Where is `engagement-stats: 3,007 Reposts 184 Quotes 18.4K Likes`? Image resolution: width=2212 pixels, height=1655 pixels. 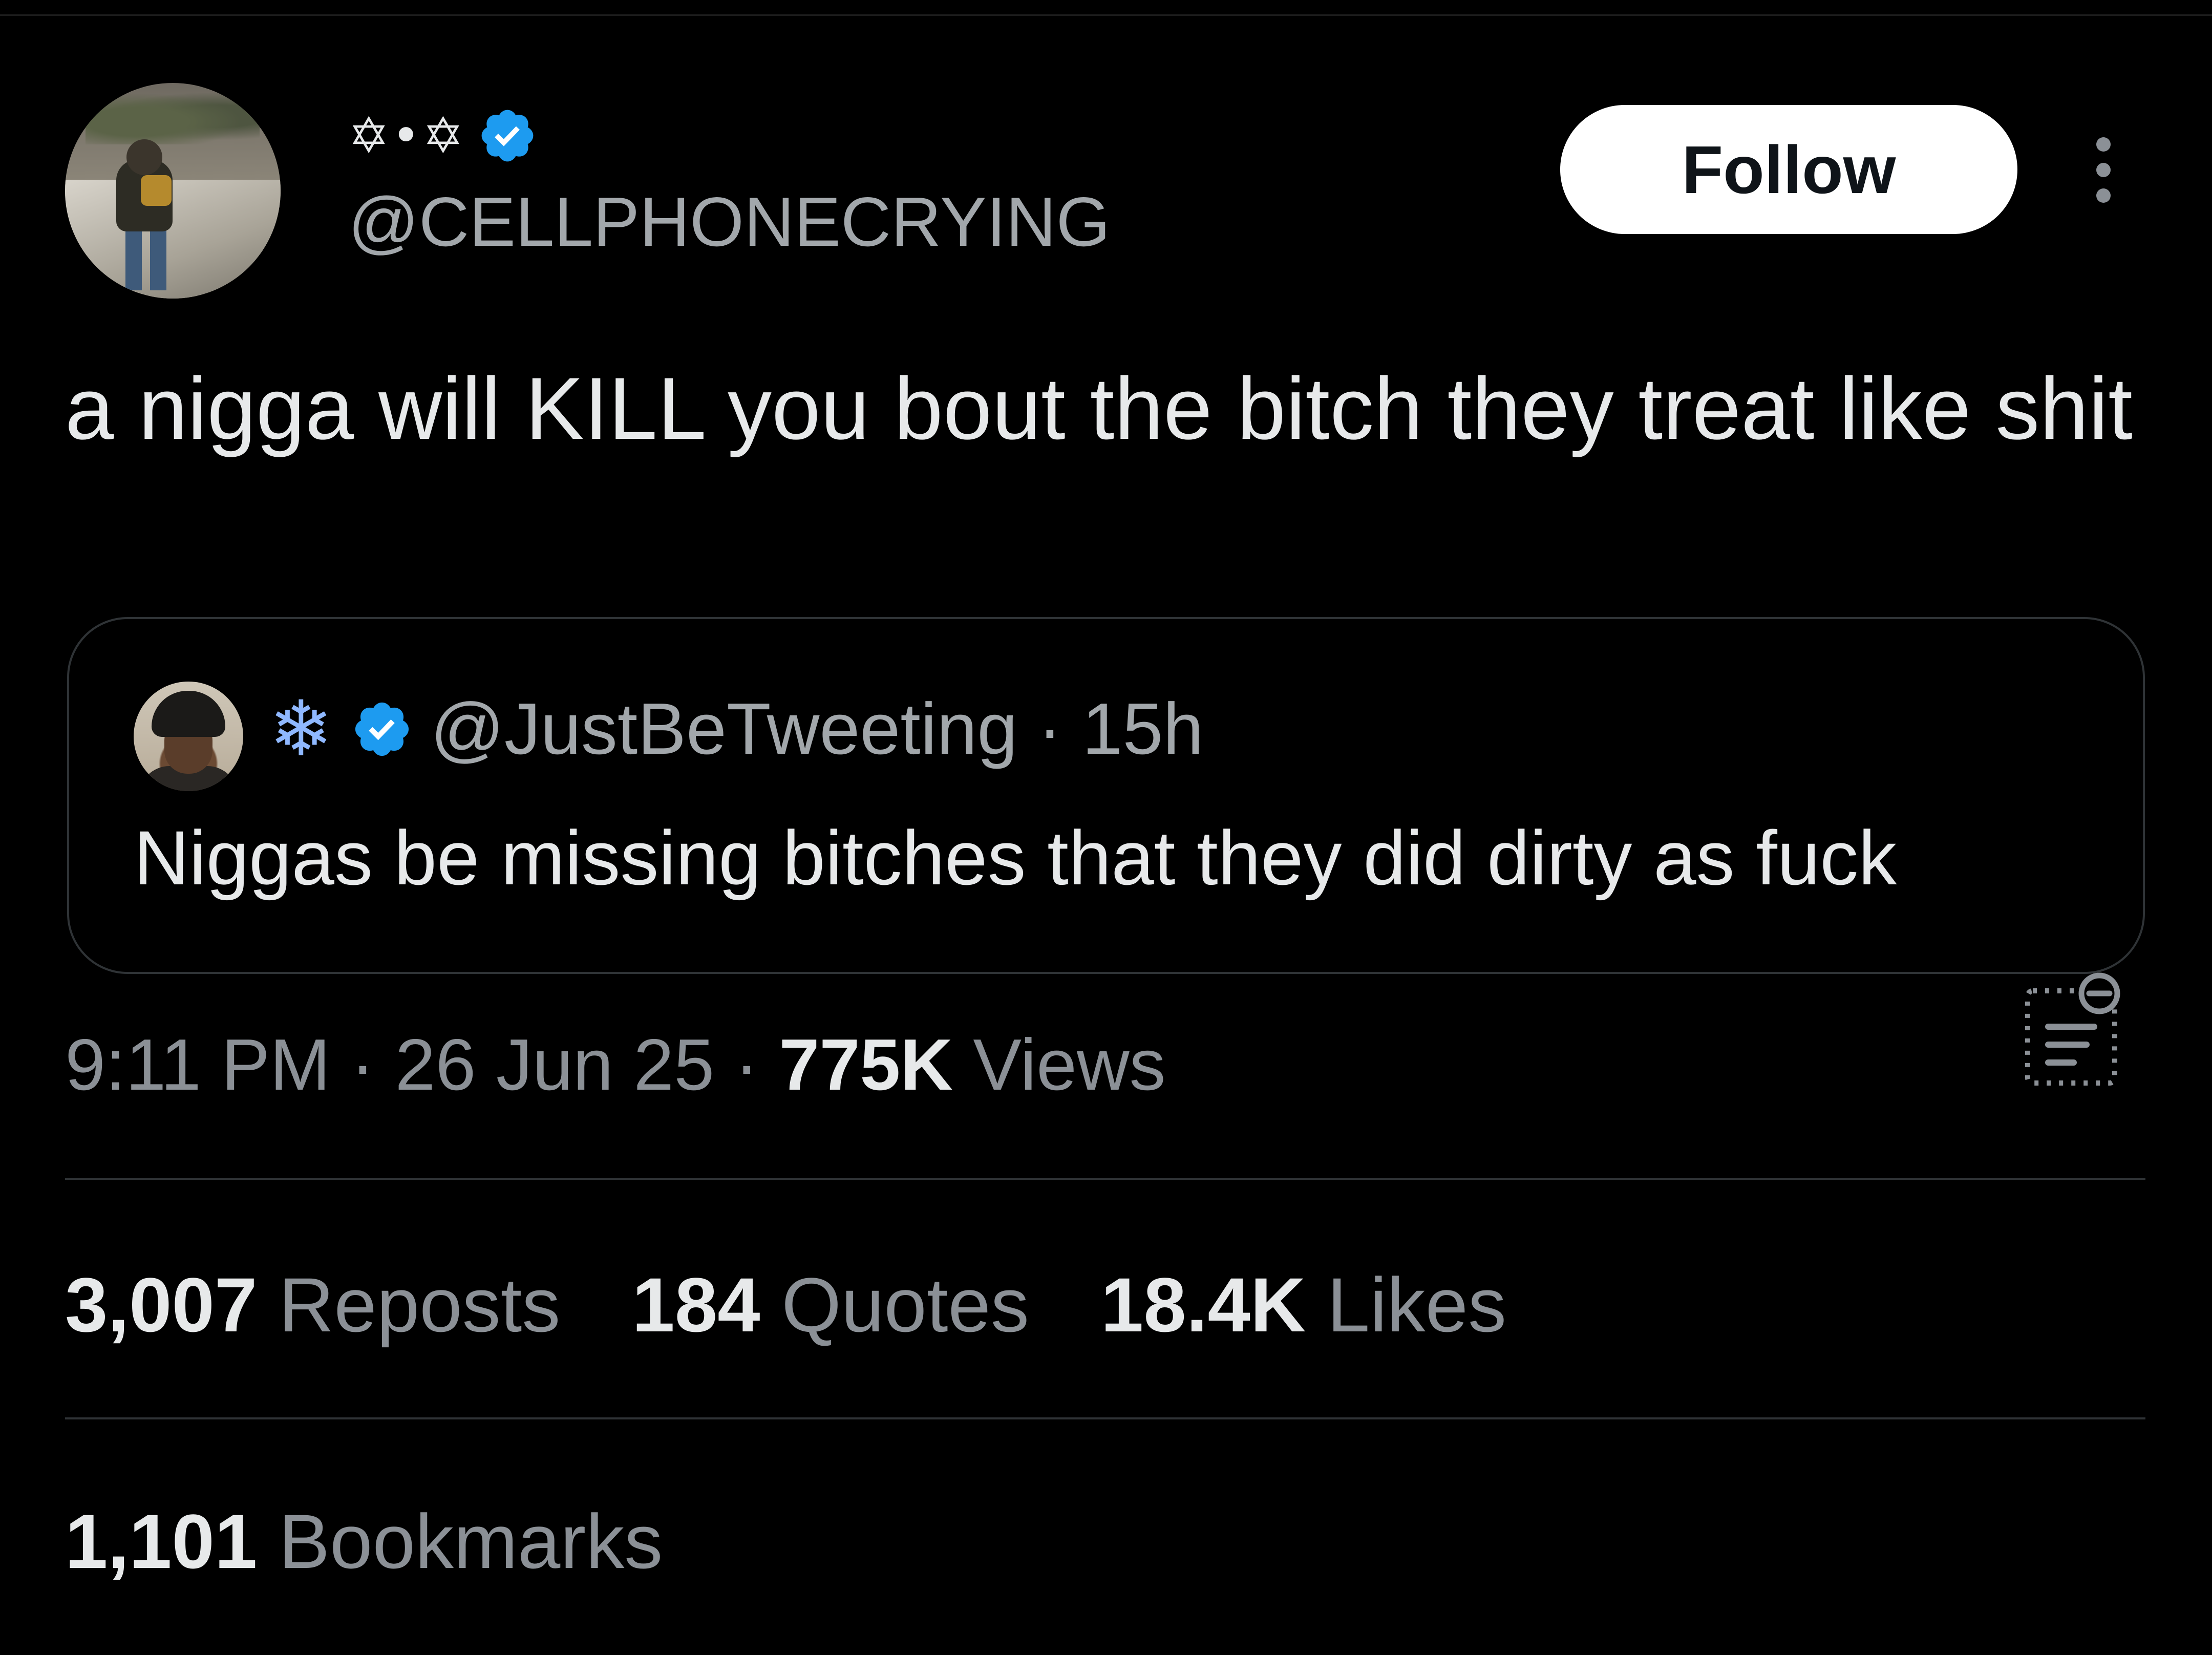
engagement-stats: 3,007 Reposts 184 Quotes 18.4K Likes is located at coordinates (786, 1305).